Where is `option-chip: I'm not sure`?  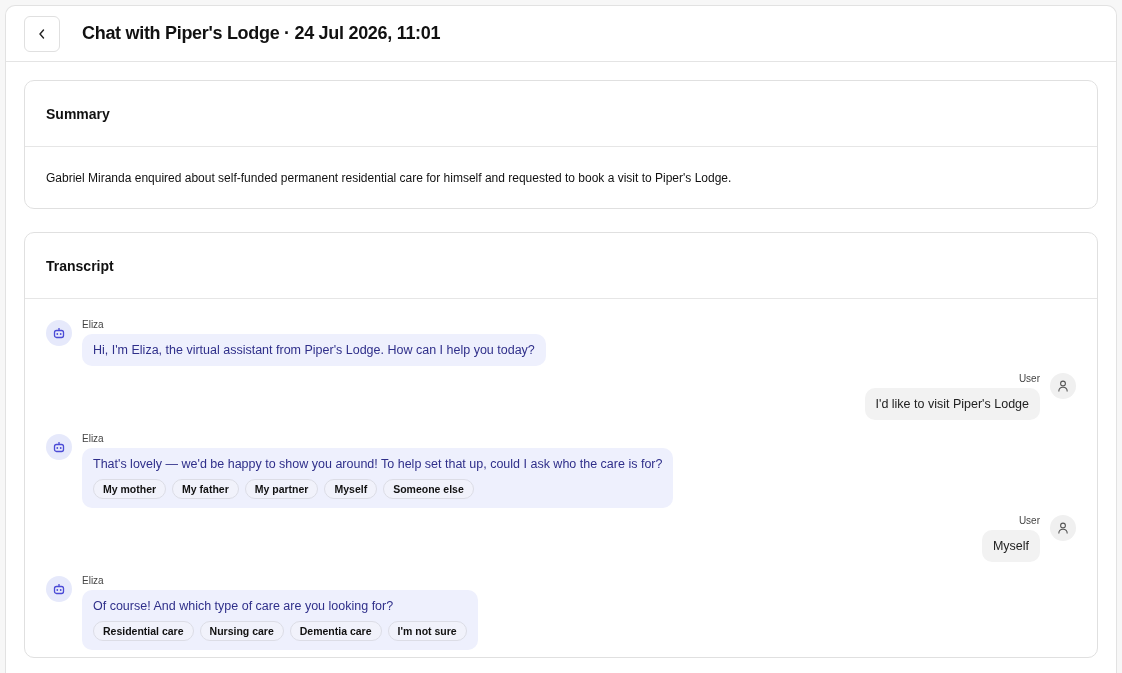
option-chip: I'm not sure is located at coordinates (427, 631).